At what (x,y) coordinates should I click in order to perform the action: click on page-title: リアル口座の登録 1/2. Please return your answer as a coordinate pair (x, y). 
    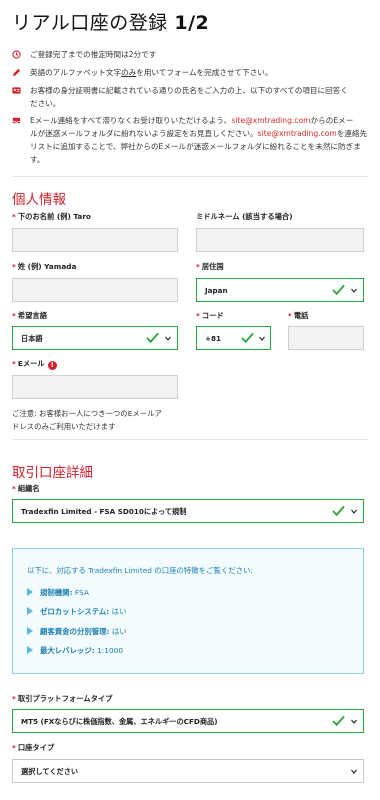
    Looking at the image, I should click on (111, 23).